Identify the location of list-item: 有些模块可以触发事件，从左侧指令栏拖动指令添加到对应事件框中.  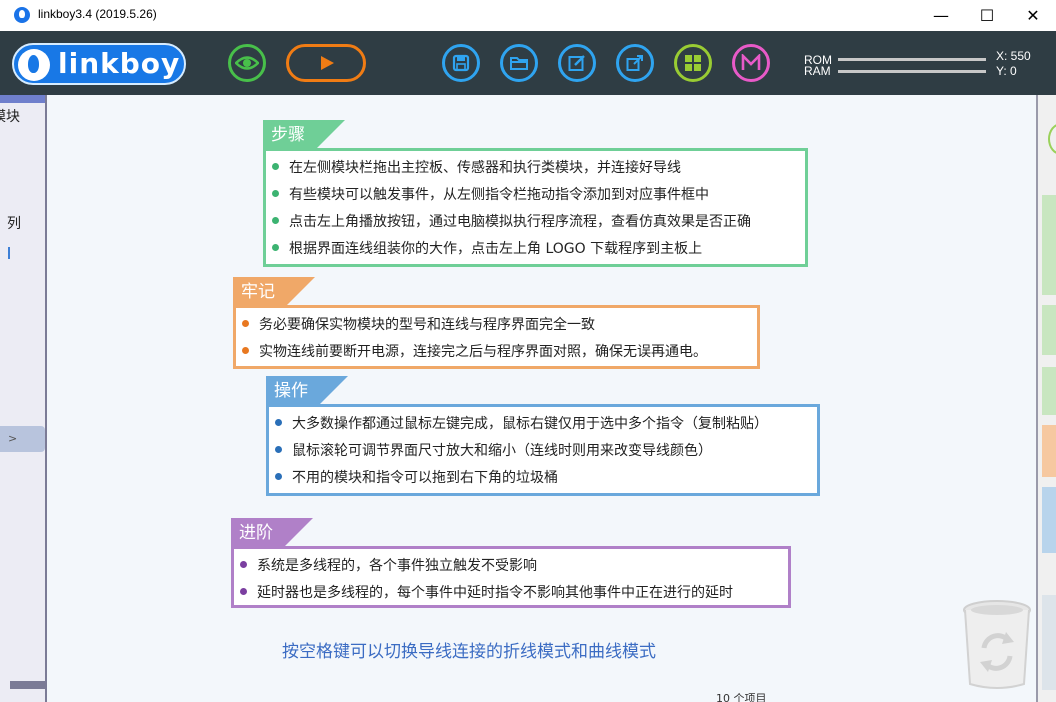
(490, 194).